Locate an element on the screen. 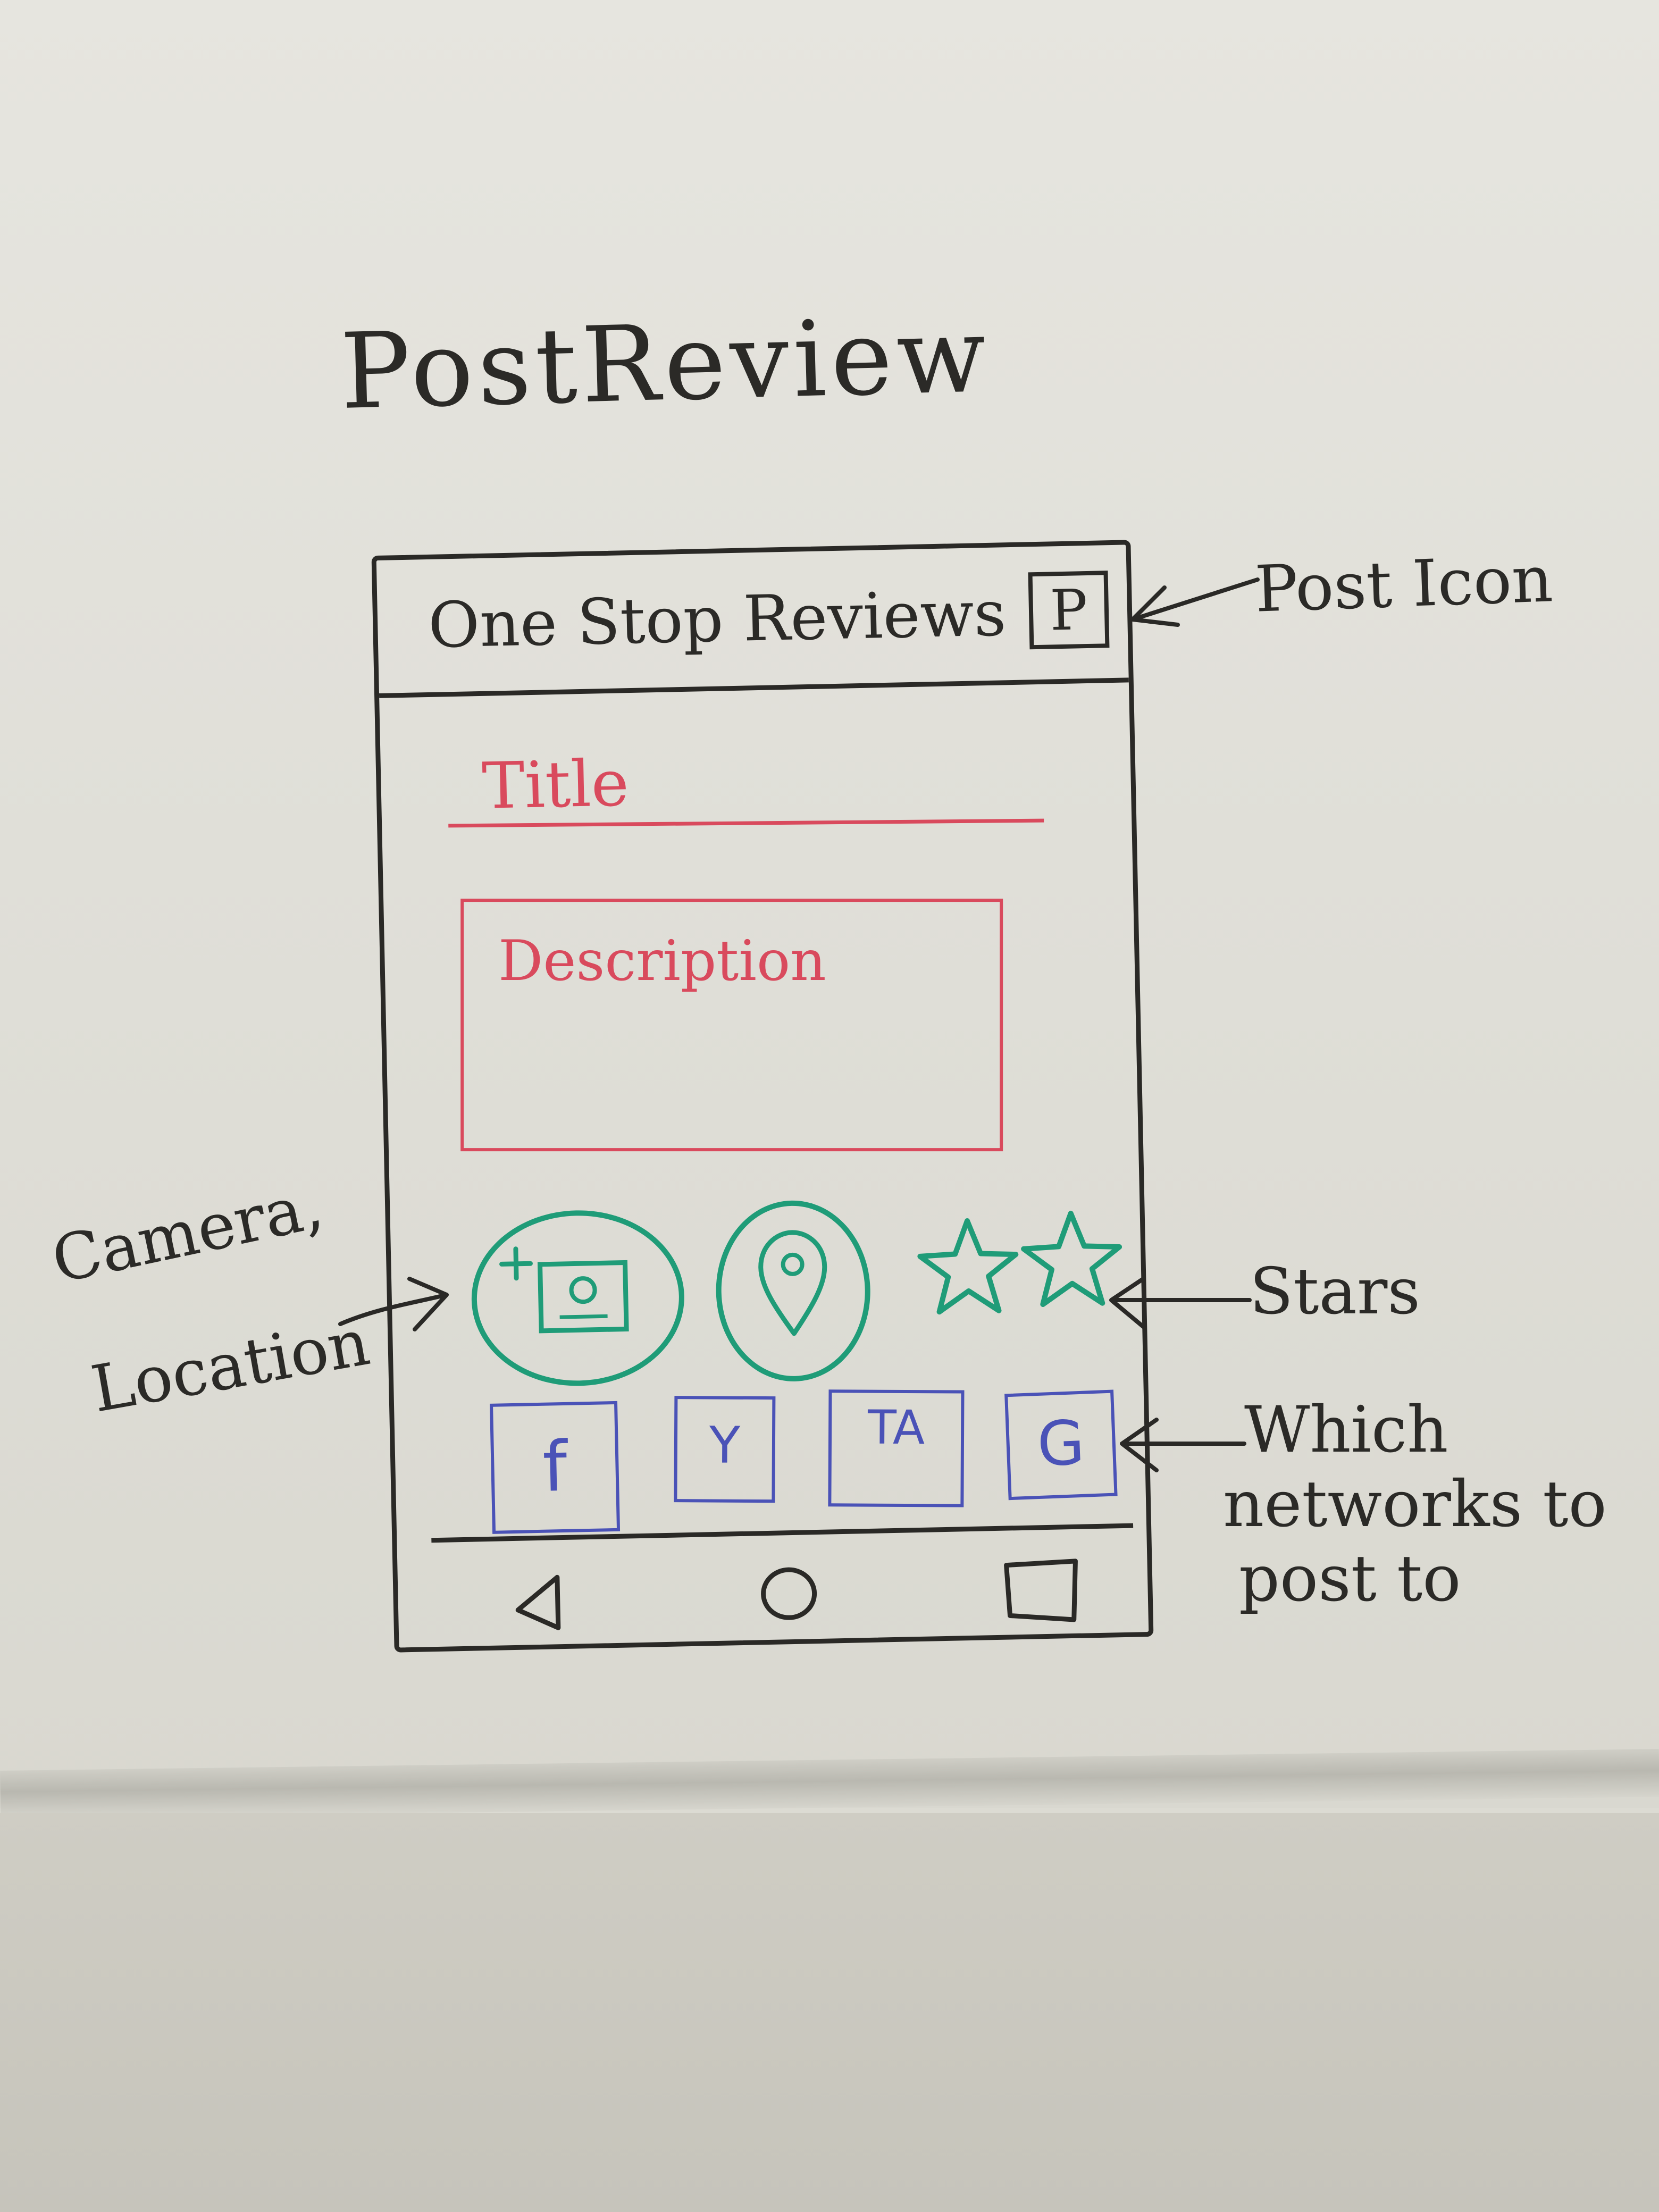 The height and width of the screenshot is (2212, 1659). location-button is located at coordinates (793, 1291).